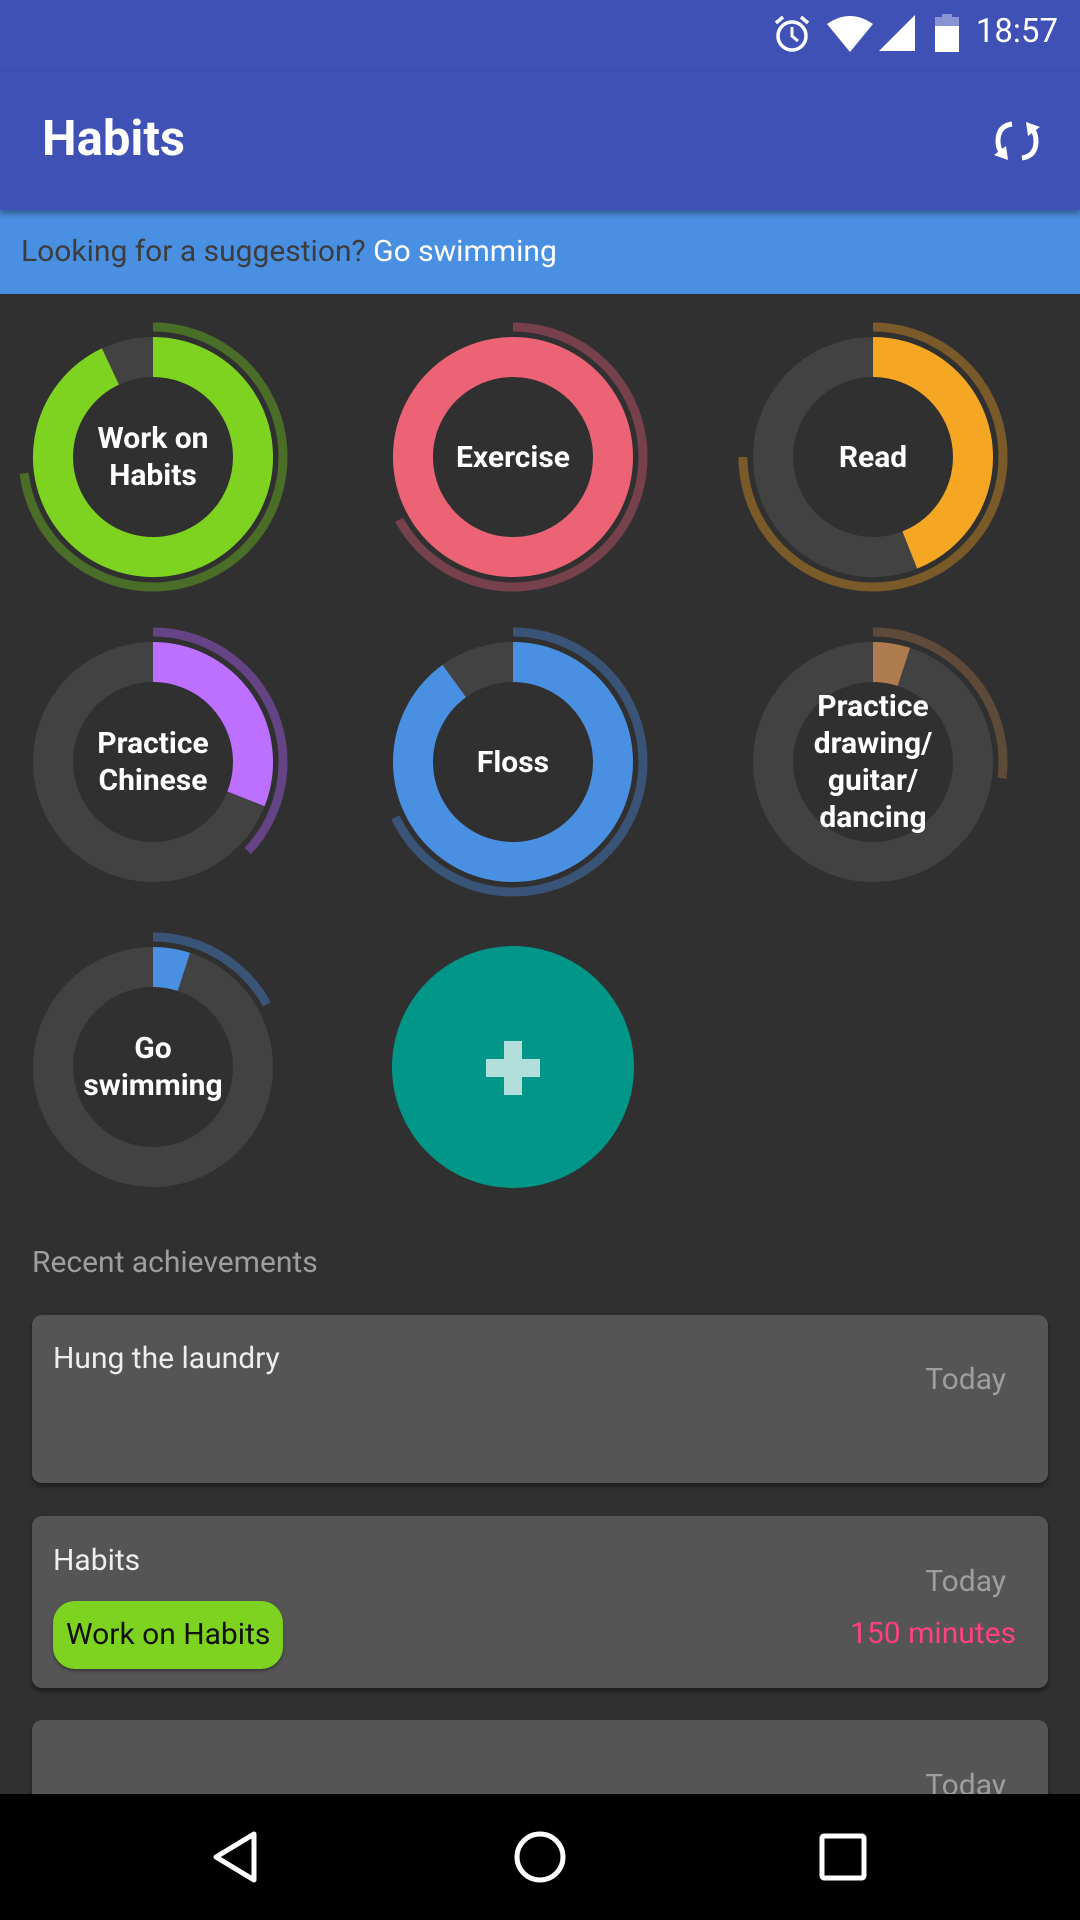  What do you see at coordinates (465, 251) in the screenshot?
I see `suggestion-habit-link: Go swimming` at bounding box center [465, 251].